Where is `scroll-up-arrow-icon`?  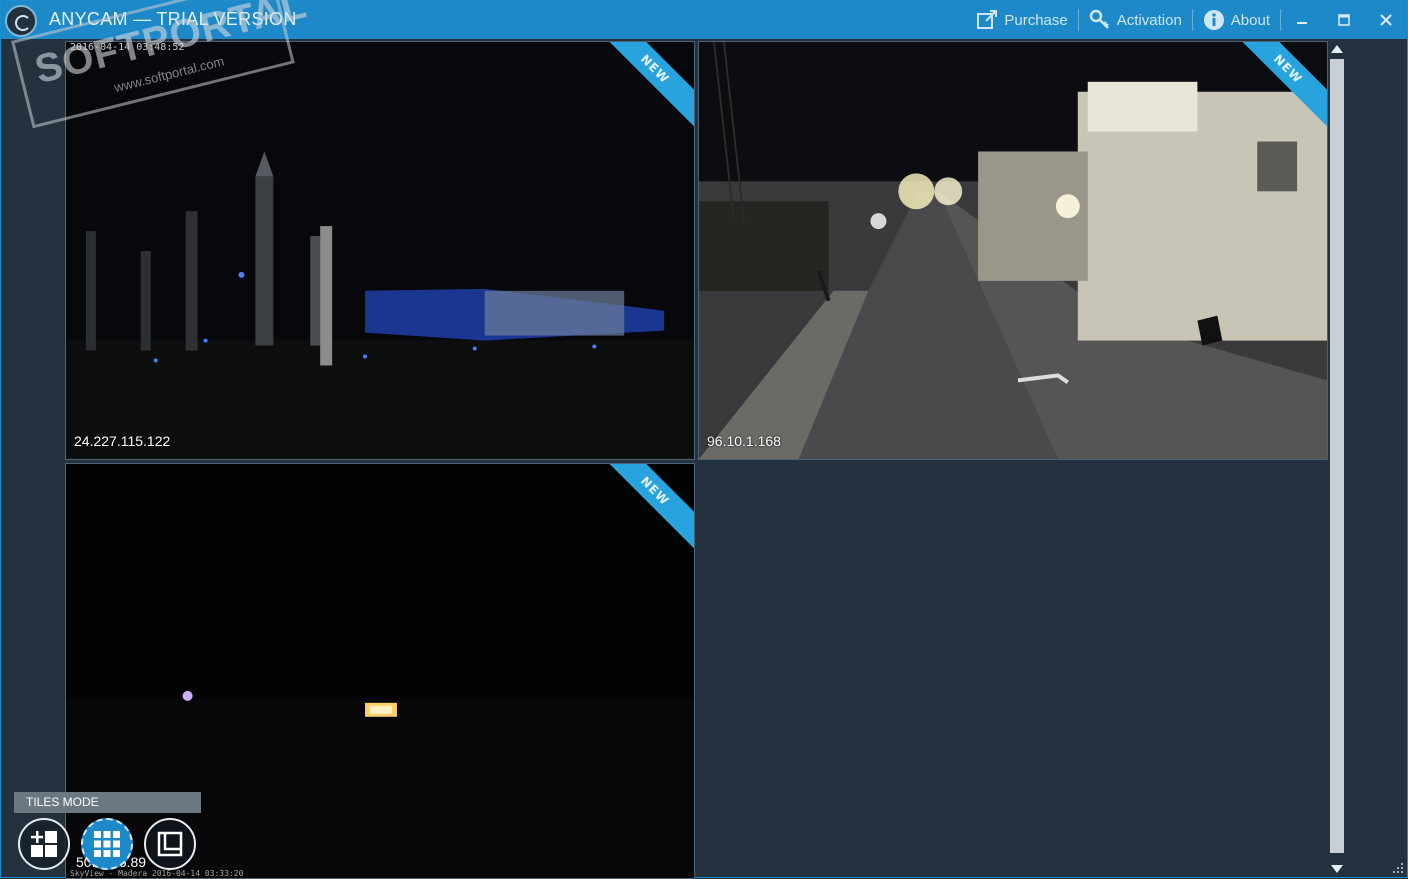
scroll-up-arrow-icon is located at coordinates (1337, 49).